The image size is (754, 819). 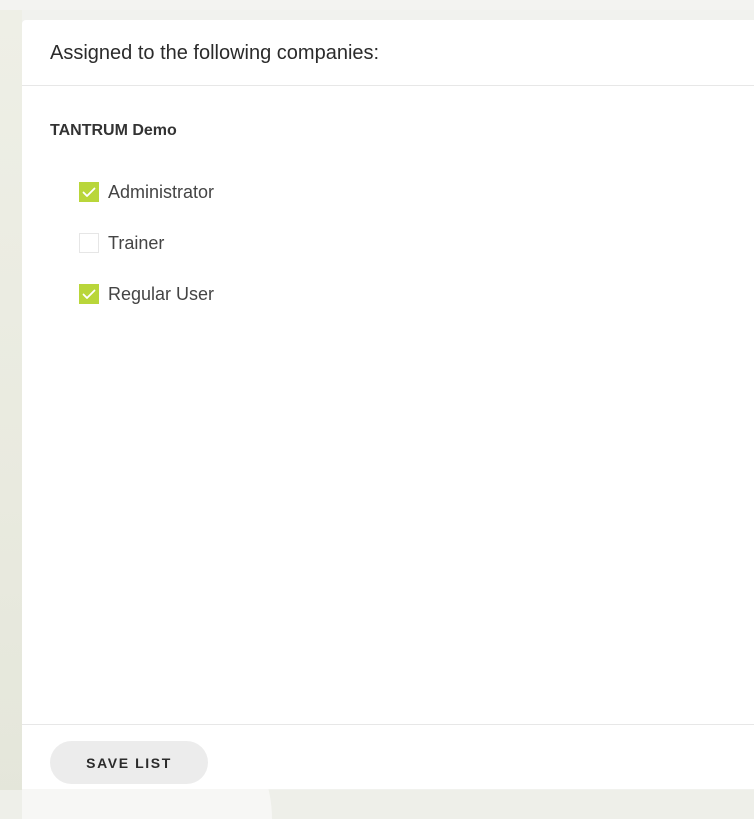 I want to click on page-left-background, so click(x=11, y=414).